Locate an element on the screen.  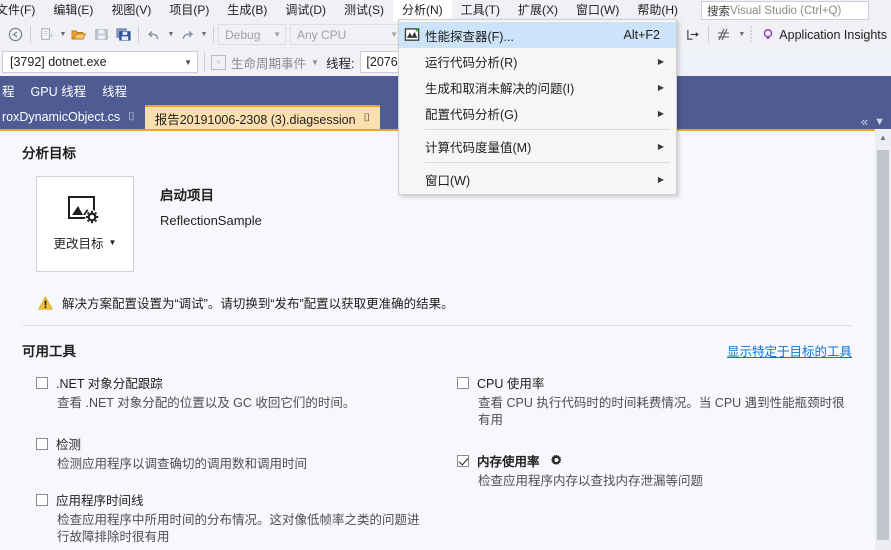
tab-overflow-area: « ▼ is located at coordinates (876, 121).